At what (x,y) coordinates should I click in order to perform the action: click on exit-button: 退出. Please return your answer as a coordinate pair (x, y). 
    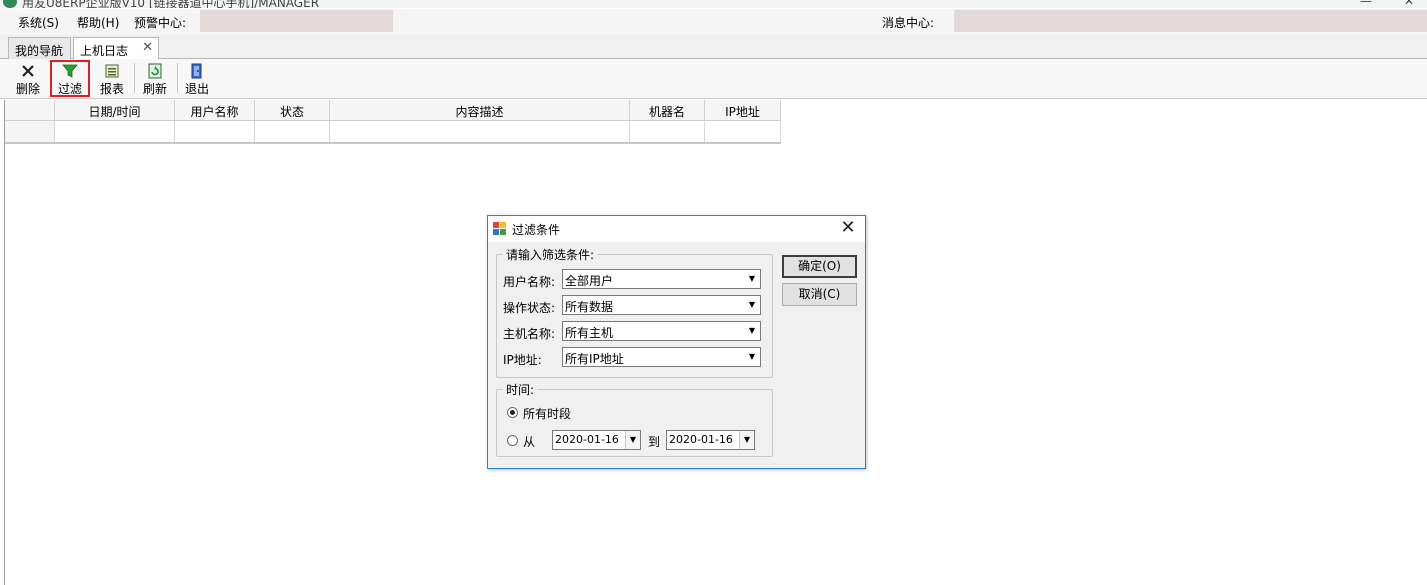
    Looking at the image, I should click on (197, 78).